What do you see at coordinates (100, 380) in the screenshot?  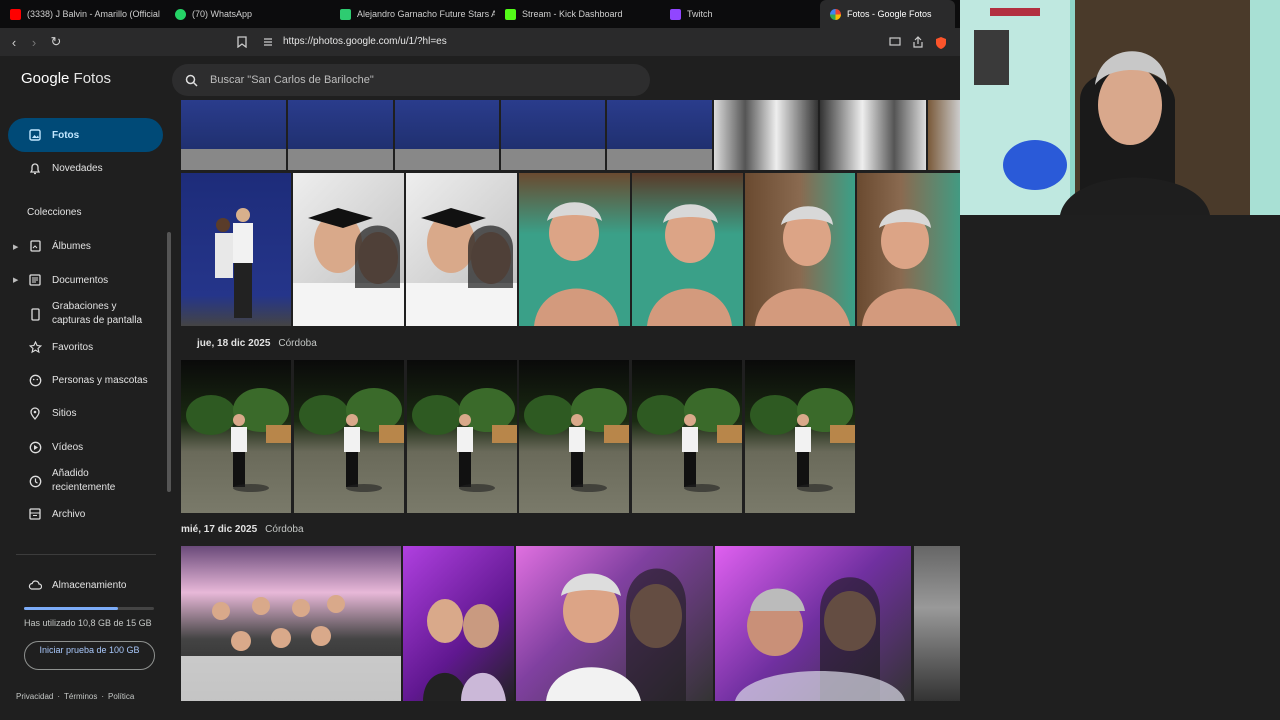 I see `sidebar-item-label: Personas y mascotas` at bounding box center [100, 380].